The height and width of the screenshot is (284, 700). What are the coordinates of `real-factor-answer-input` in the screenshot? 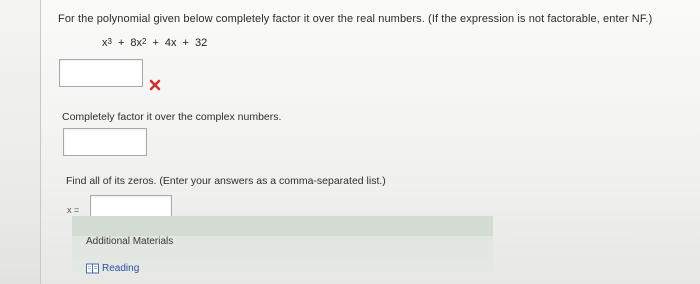 It's located at (101, 73).